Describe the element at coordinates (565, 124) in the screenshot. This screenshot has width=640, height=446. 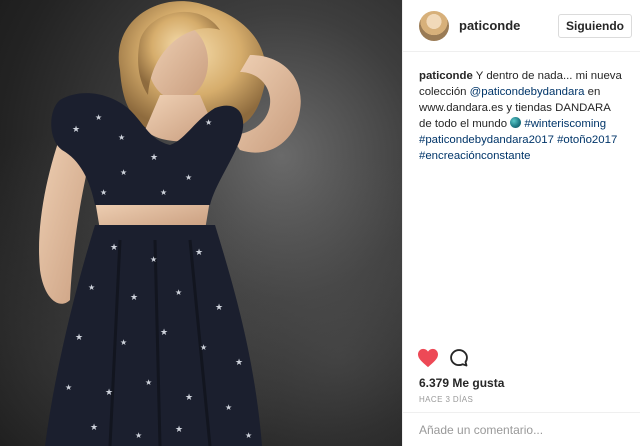
I see `hashtag: #winteriscoming` at that location.